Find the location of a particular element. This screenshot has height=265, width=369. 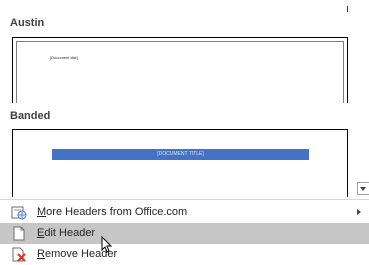

section-title-austin: Austin is located at coordinates (27, 23).